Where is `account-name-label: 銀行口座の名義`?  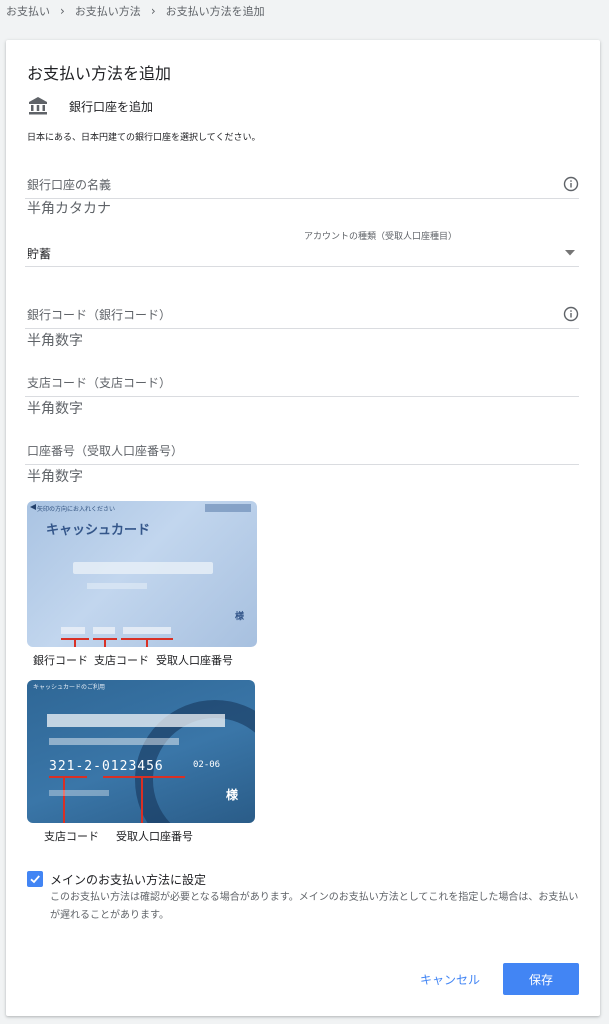 account-name-label: 銀行口座の名義 is located at coordinates (69, 185).